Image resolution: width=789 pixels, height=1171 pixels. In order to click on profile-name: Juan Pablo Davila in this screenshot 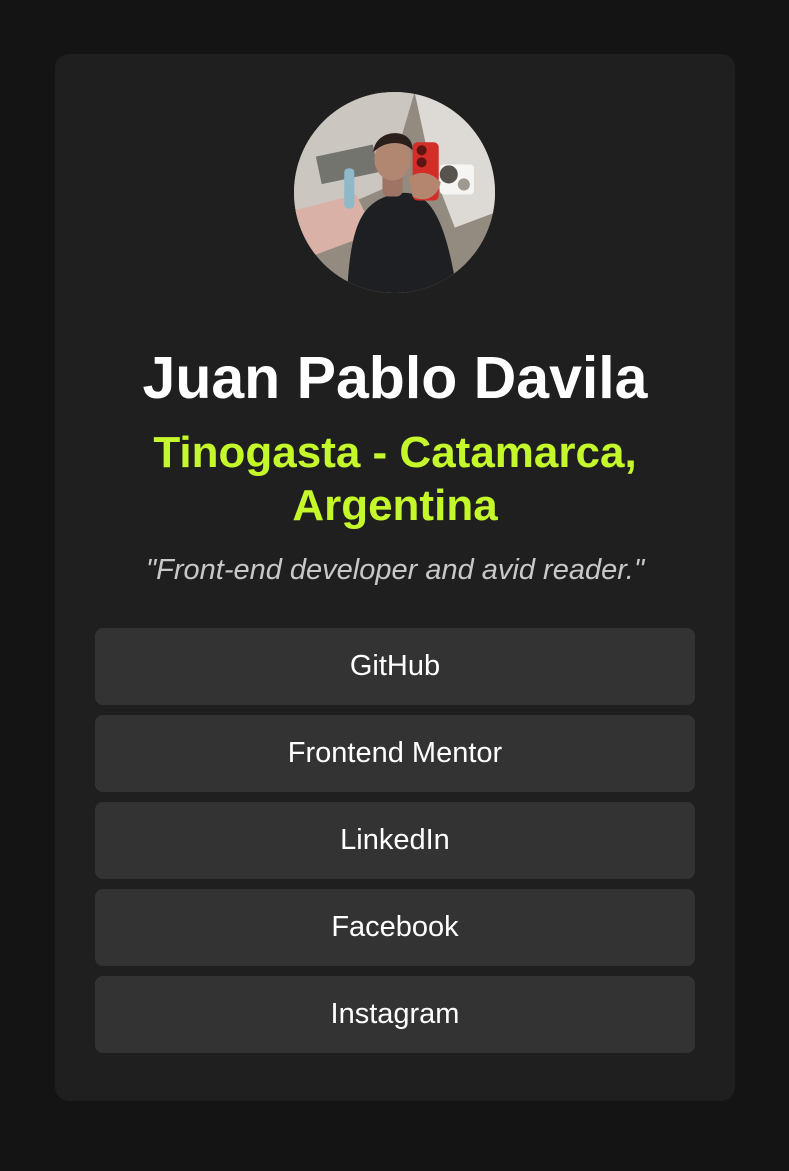, I will do `click(395, 378)`.